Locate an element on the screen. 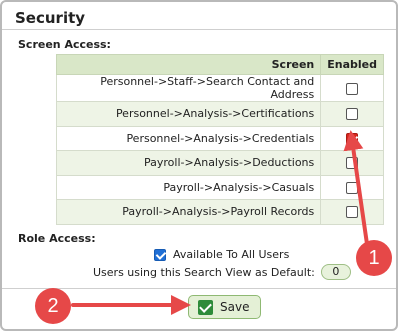  arrow-to-credentials-checkbox is located at coordinates (356, 188).